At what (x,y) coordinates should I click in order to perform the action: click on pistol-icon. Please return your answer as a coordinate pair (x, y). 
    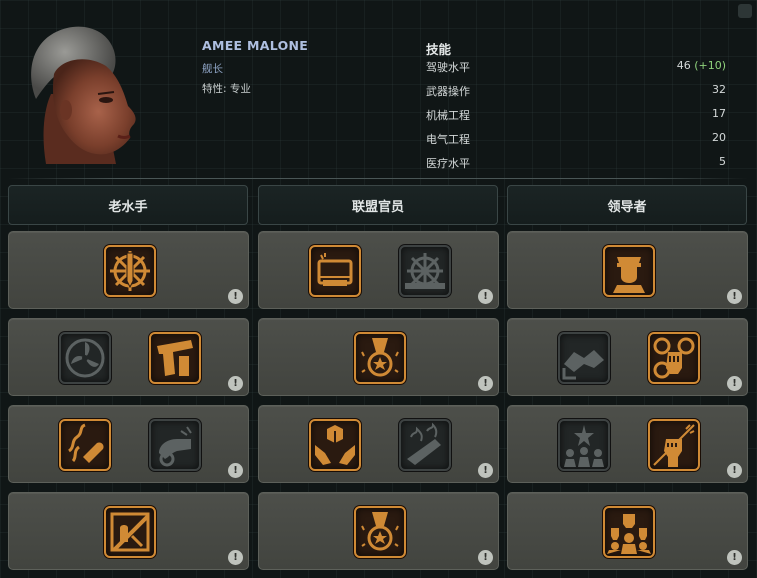
    Looking at the image, I should click on (175, 358).